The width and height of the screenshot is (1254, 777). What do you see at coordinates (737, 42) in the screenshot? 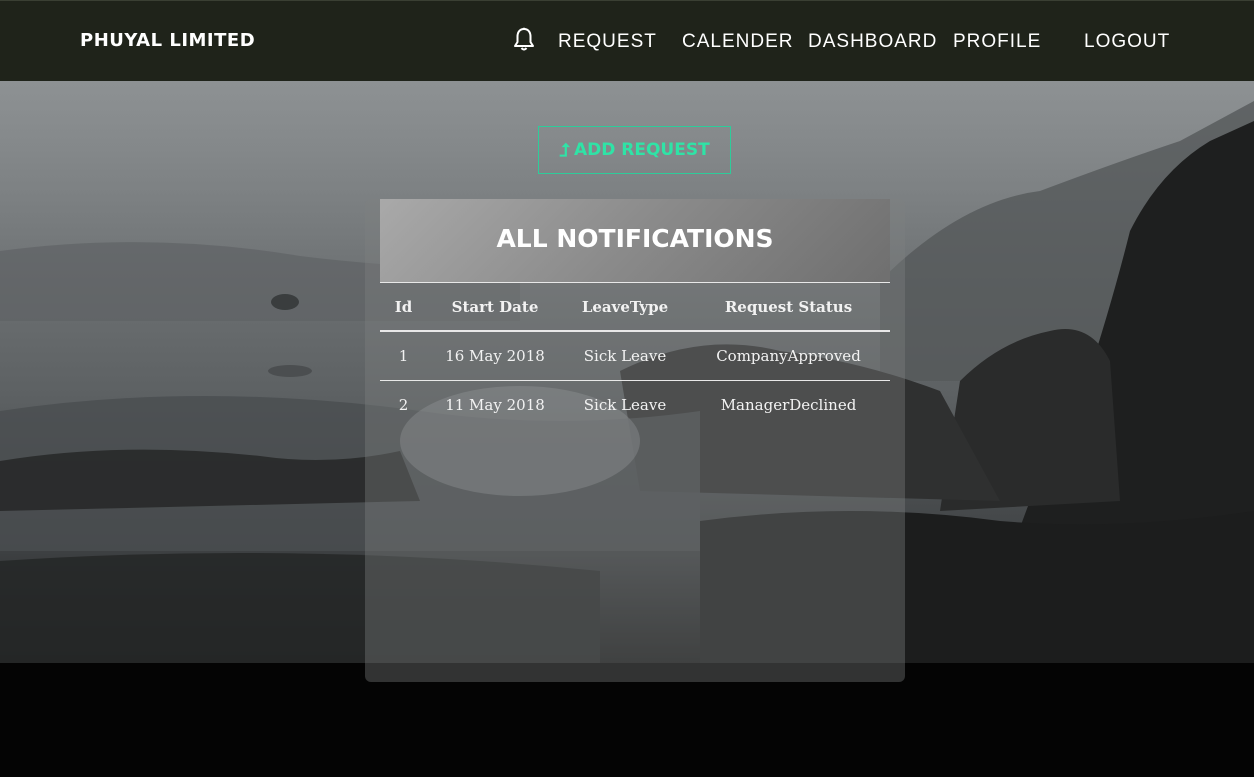
I see `nav-calender: CALENDER` at bounding box center [737, 42].